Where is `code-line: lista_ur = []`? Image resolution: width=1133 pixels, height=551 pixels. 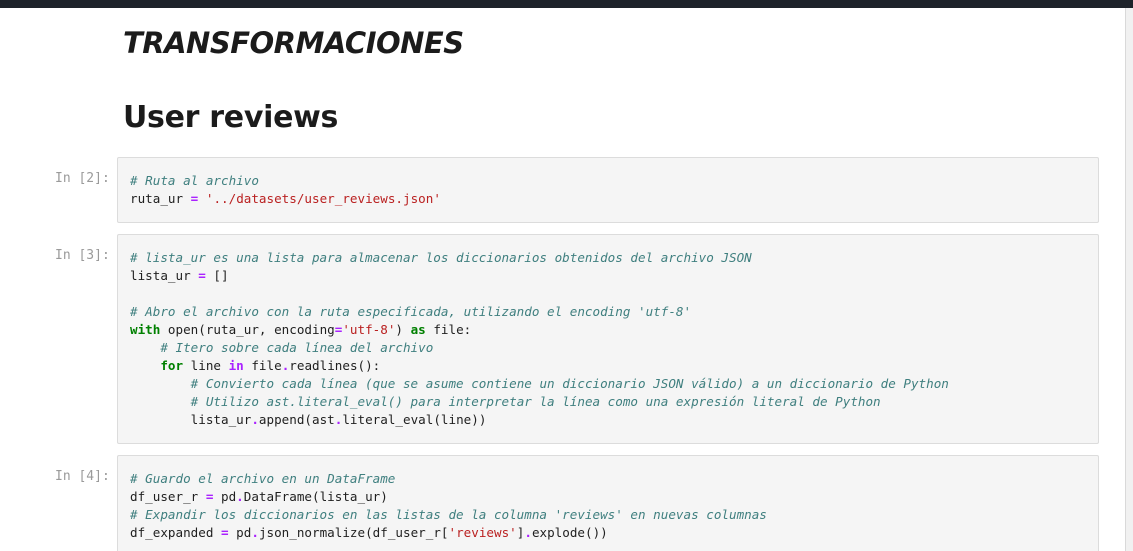 code-line: lista_ur = [] is located at coordinates (179, 275).